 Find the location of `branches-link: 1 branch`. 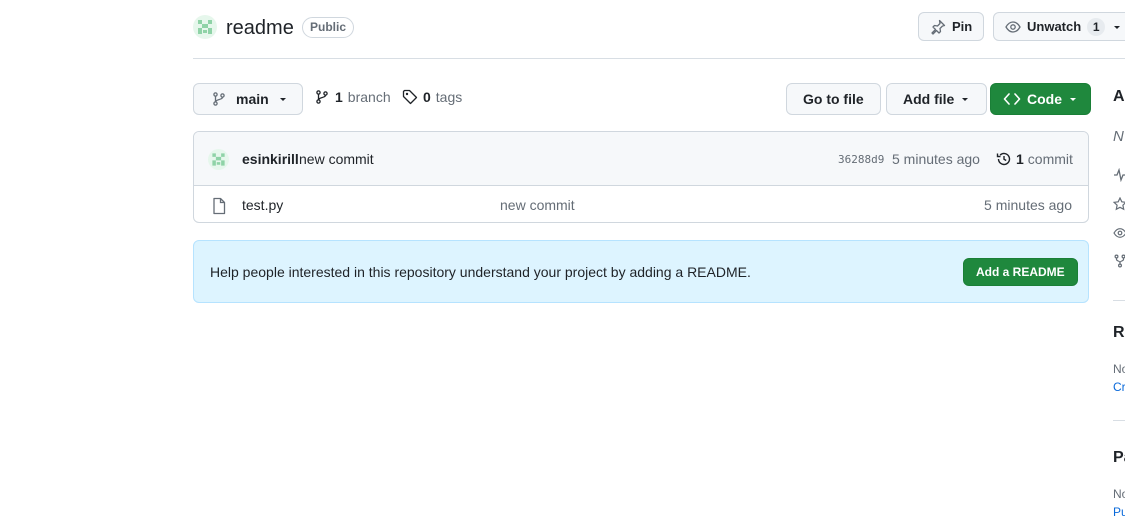

branches-link: 1 branch is located at coordinates (352, 97).